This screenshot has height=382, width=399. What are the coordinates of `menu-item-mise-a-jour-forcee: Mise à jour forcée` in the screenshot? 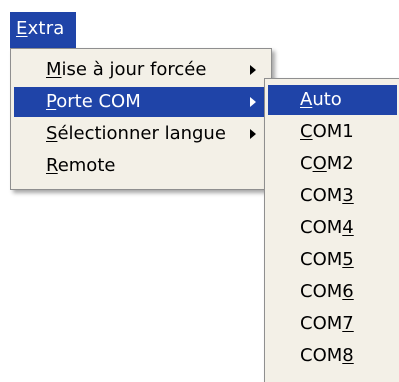 It's located at (141, 70).